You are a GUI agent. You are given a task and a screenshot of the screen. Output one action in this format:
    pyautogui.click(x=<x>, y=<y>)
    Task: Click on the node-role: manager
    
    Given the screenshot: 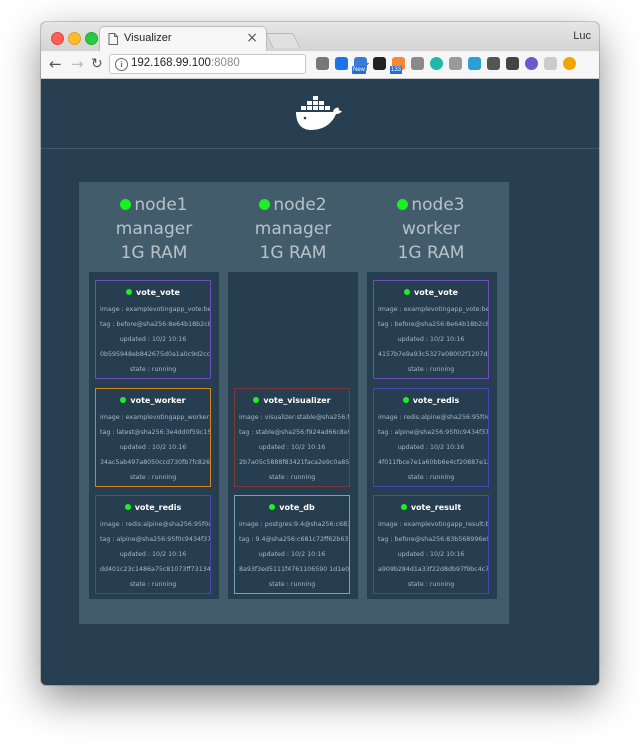 What is the action you would take?
    pyautogui.click(x=293, y=229)
    